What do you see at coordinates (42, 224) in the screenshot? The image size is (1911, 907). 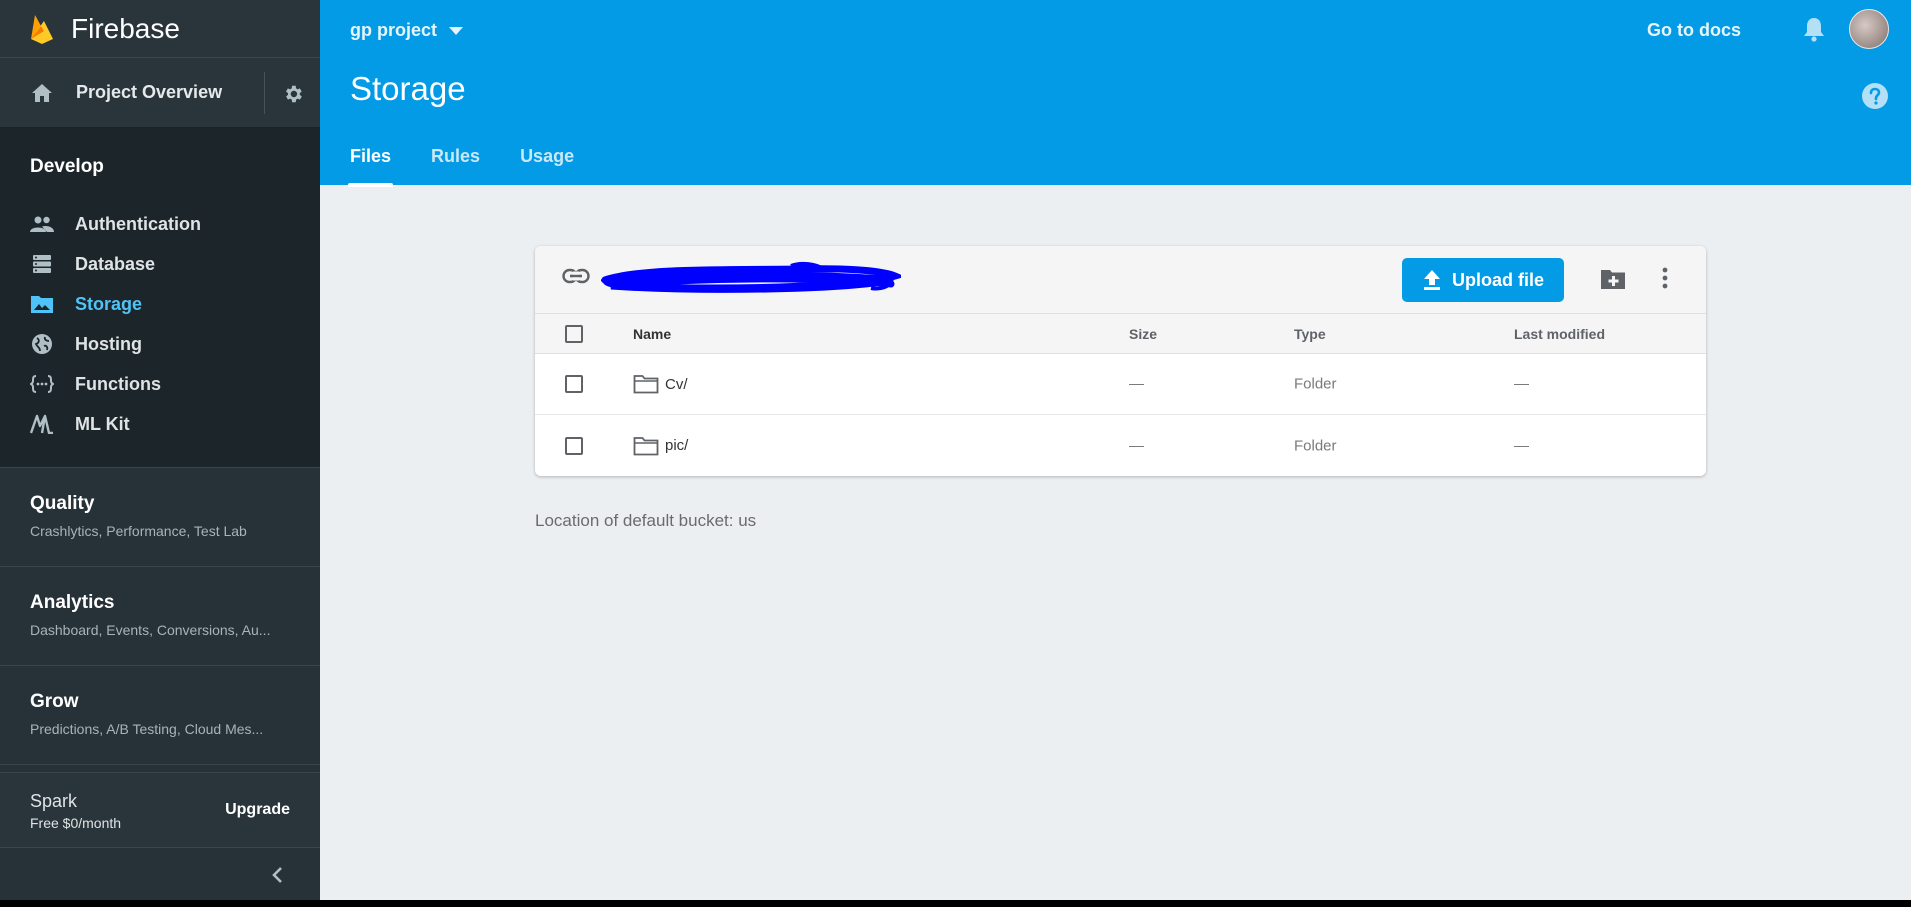 I see `people-icon` at bounding box center [42, 224].